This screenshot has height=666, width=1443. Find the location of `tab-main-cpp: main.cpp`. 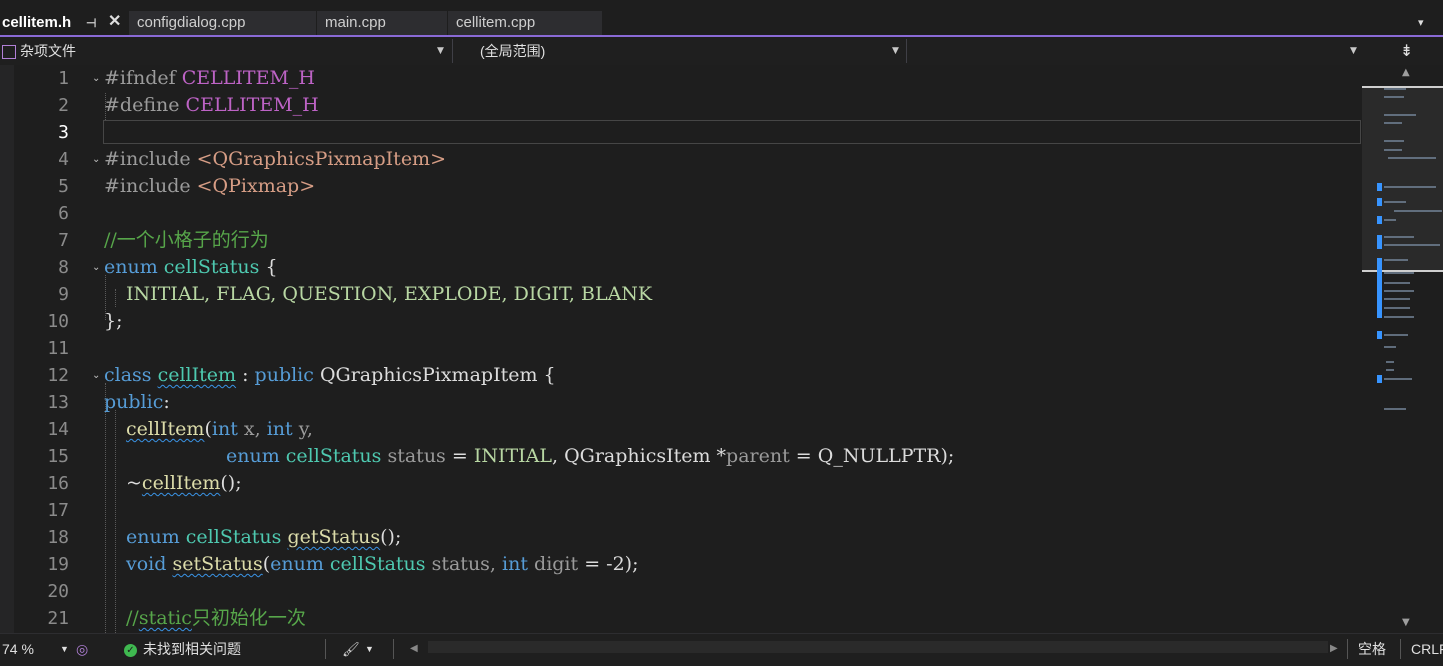

tab-main-cpp: main.cpp is located at coordinates (382, 23).